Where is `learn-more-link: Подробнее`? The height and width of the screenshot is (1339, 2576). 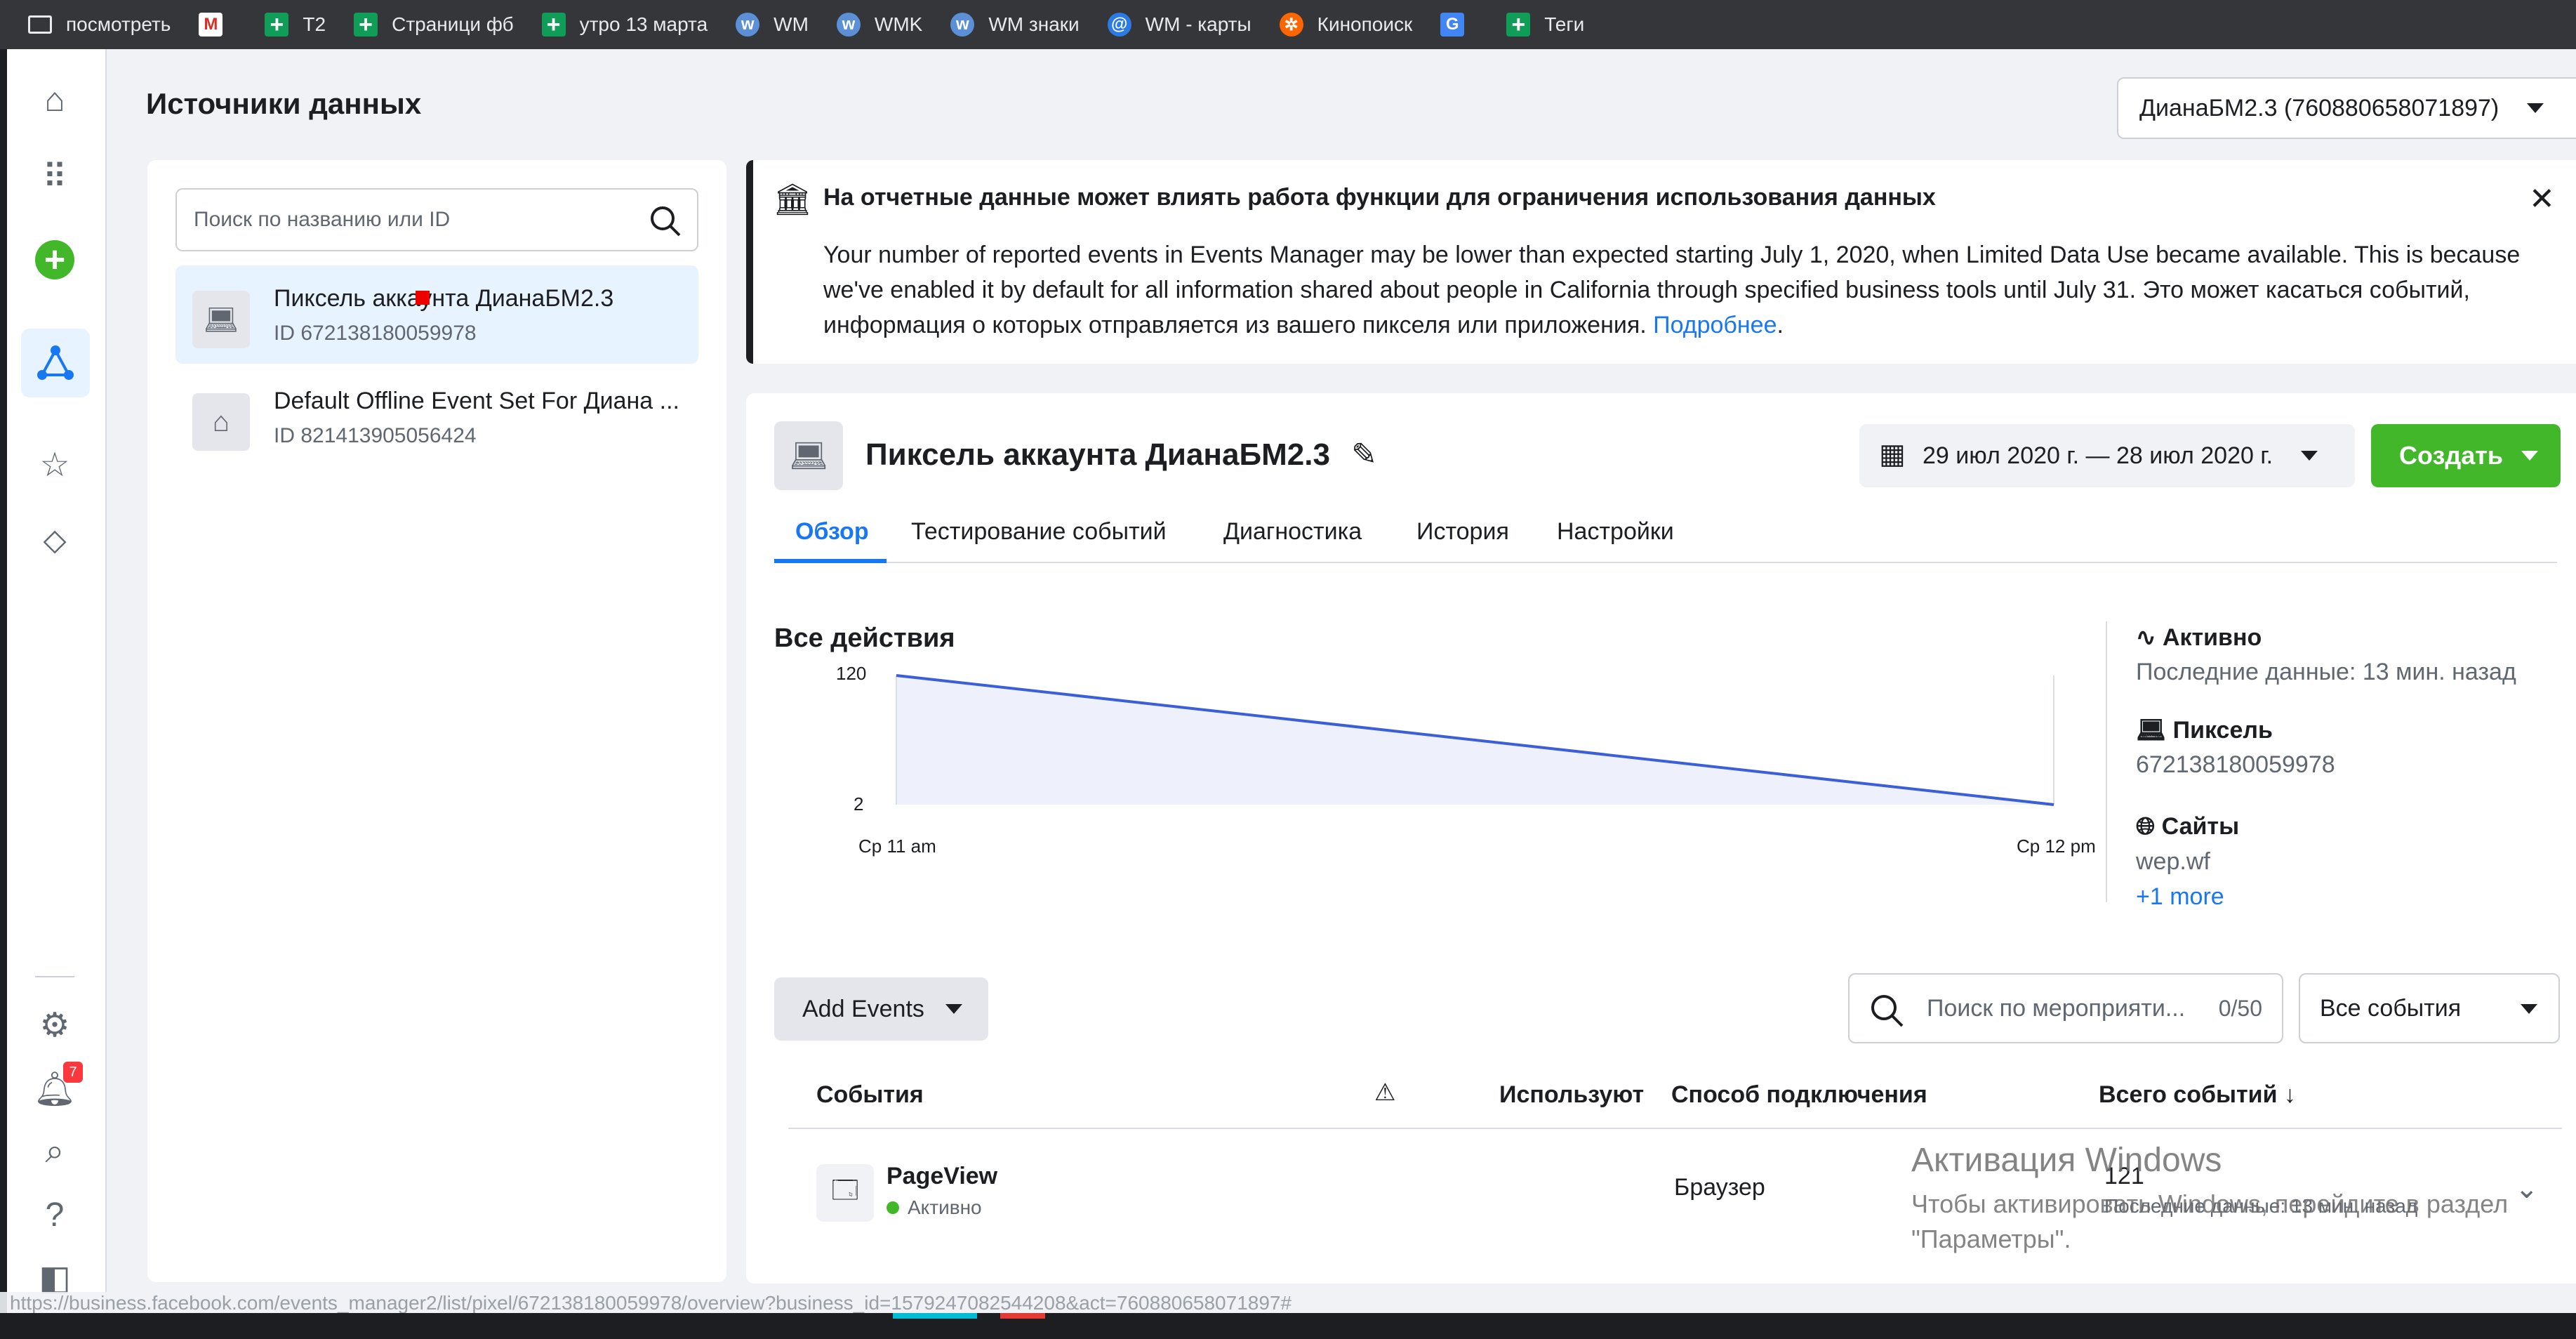 learn-more-link: Подробнее is located at coordinates (1715, 325).